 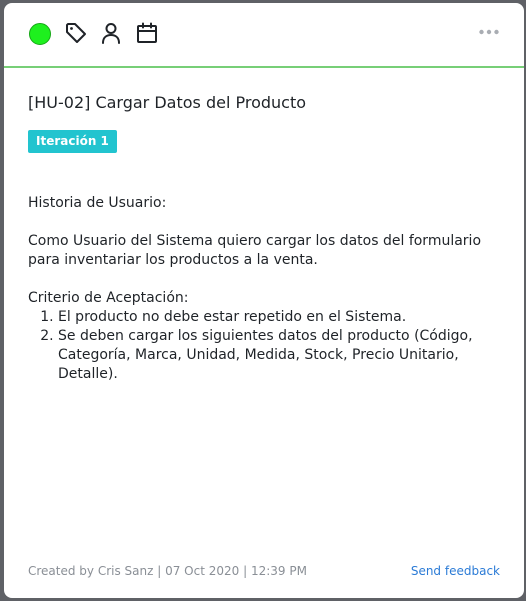 I want to click on send-feedback-link: Send feedback, so click(x=455, y=571).